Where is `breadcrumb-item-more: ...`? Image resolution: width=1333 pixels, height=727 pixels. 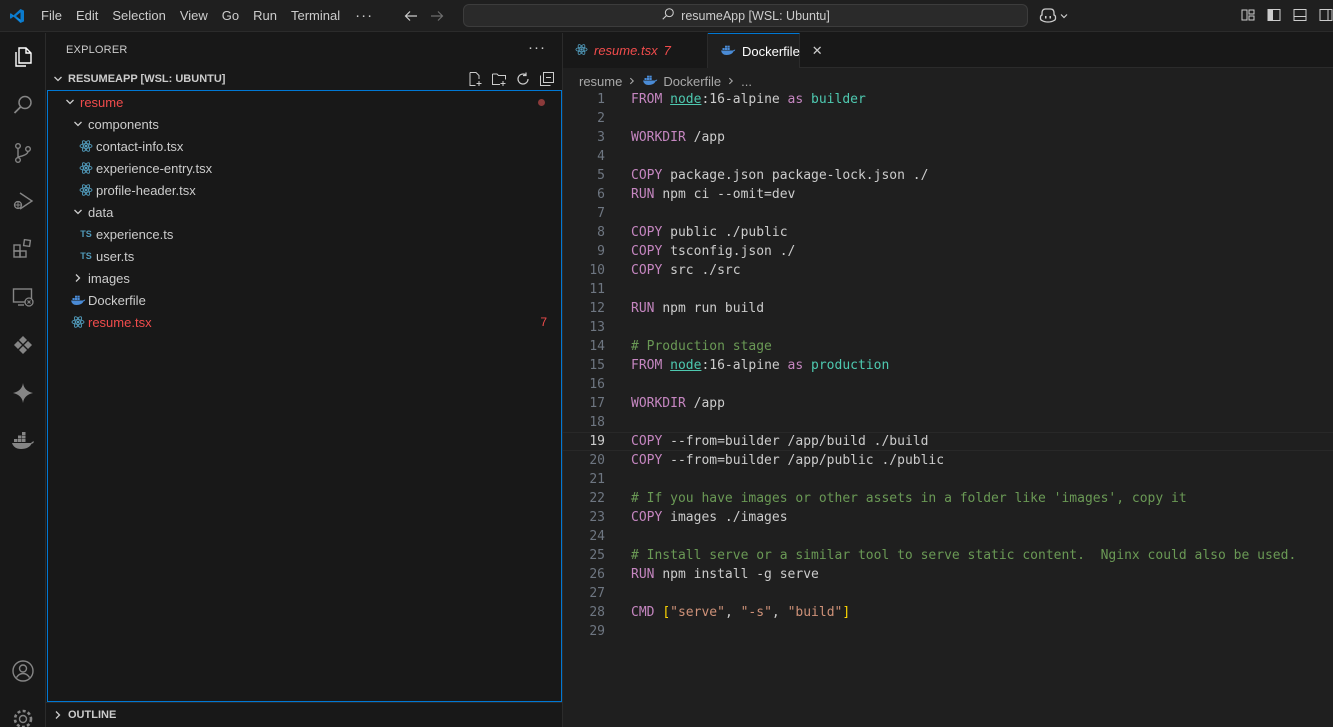 breadcrumb-item-more: ... is located at coordinates (746, 81).